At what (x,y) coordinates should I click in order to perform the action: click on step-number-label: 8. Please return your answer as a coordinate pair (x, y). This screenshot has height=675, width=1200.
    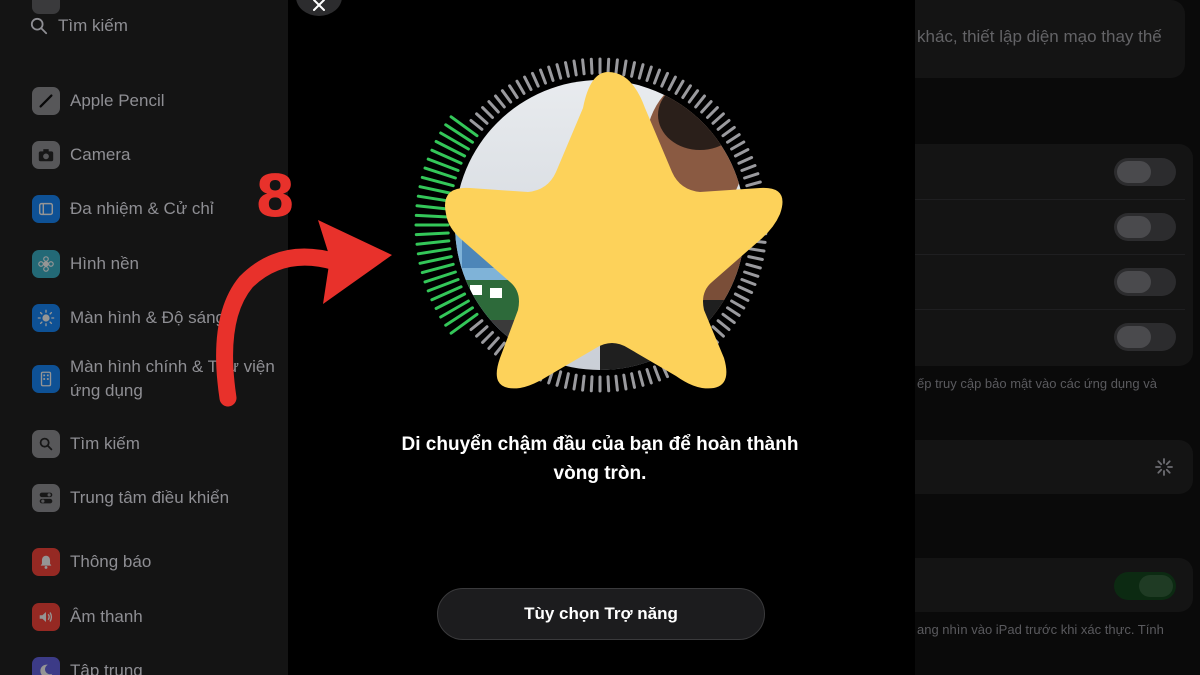
    Looking at the image, I should click on (275, 196).